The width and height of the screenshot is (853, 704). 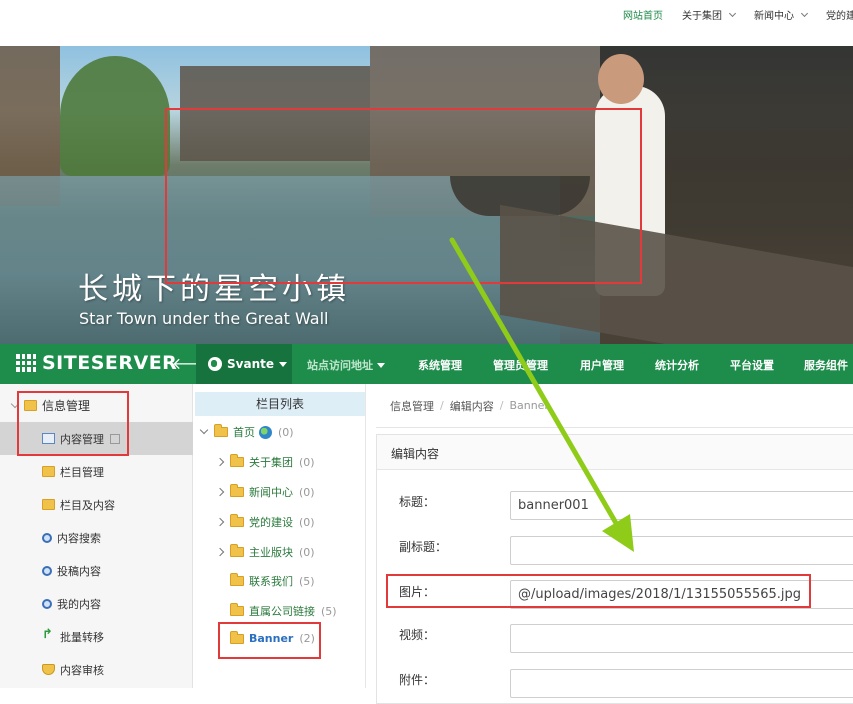 I want to click on field-label-attachment: 附件：, so click(x=417, y=680).